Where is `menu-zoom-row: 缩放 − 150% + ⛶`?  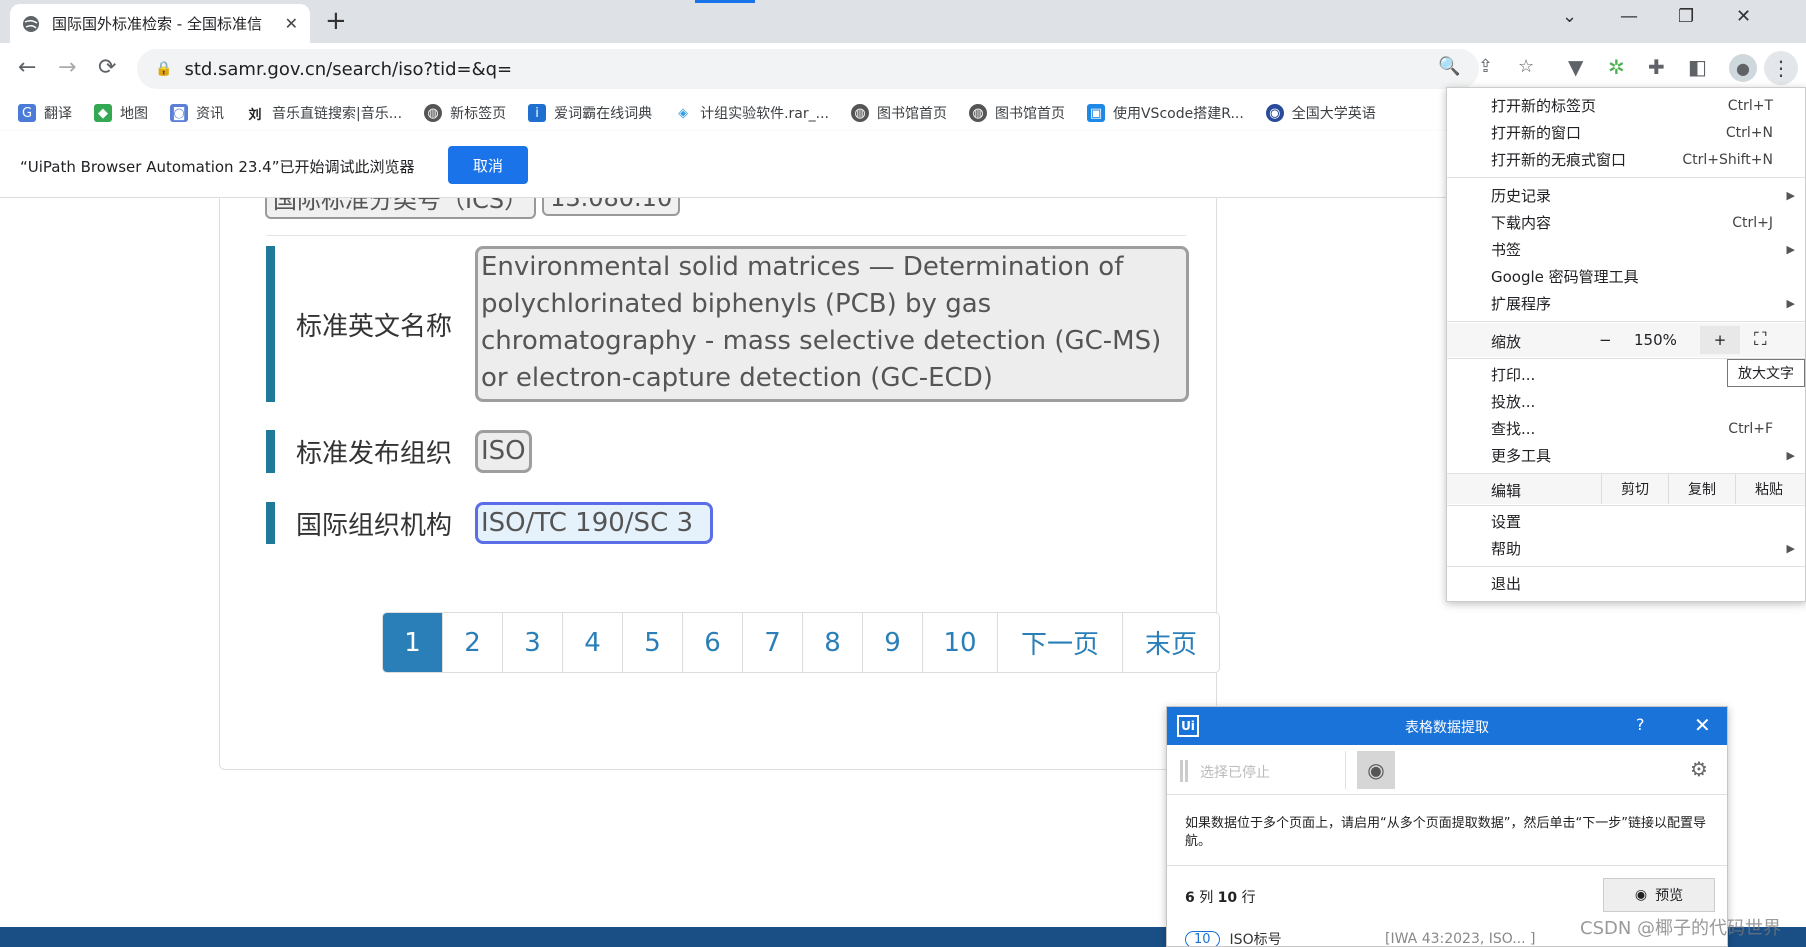
menu-zoom-row: 缩放 − 150% + ⛶ is located at coordinates (1626, 340).